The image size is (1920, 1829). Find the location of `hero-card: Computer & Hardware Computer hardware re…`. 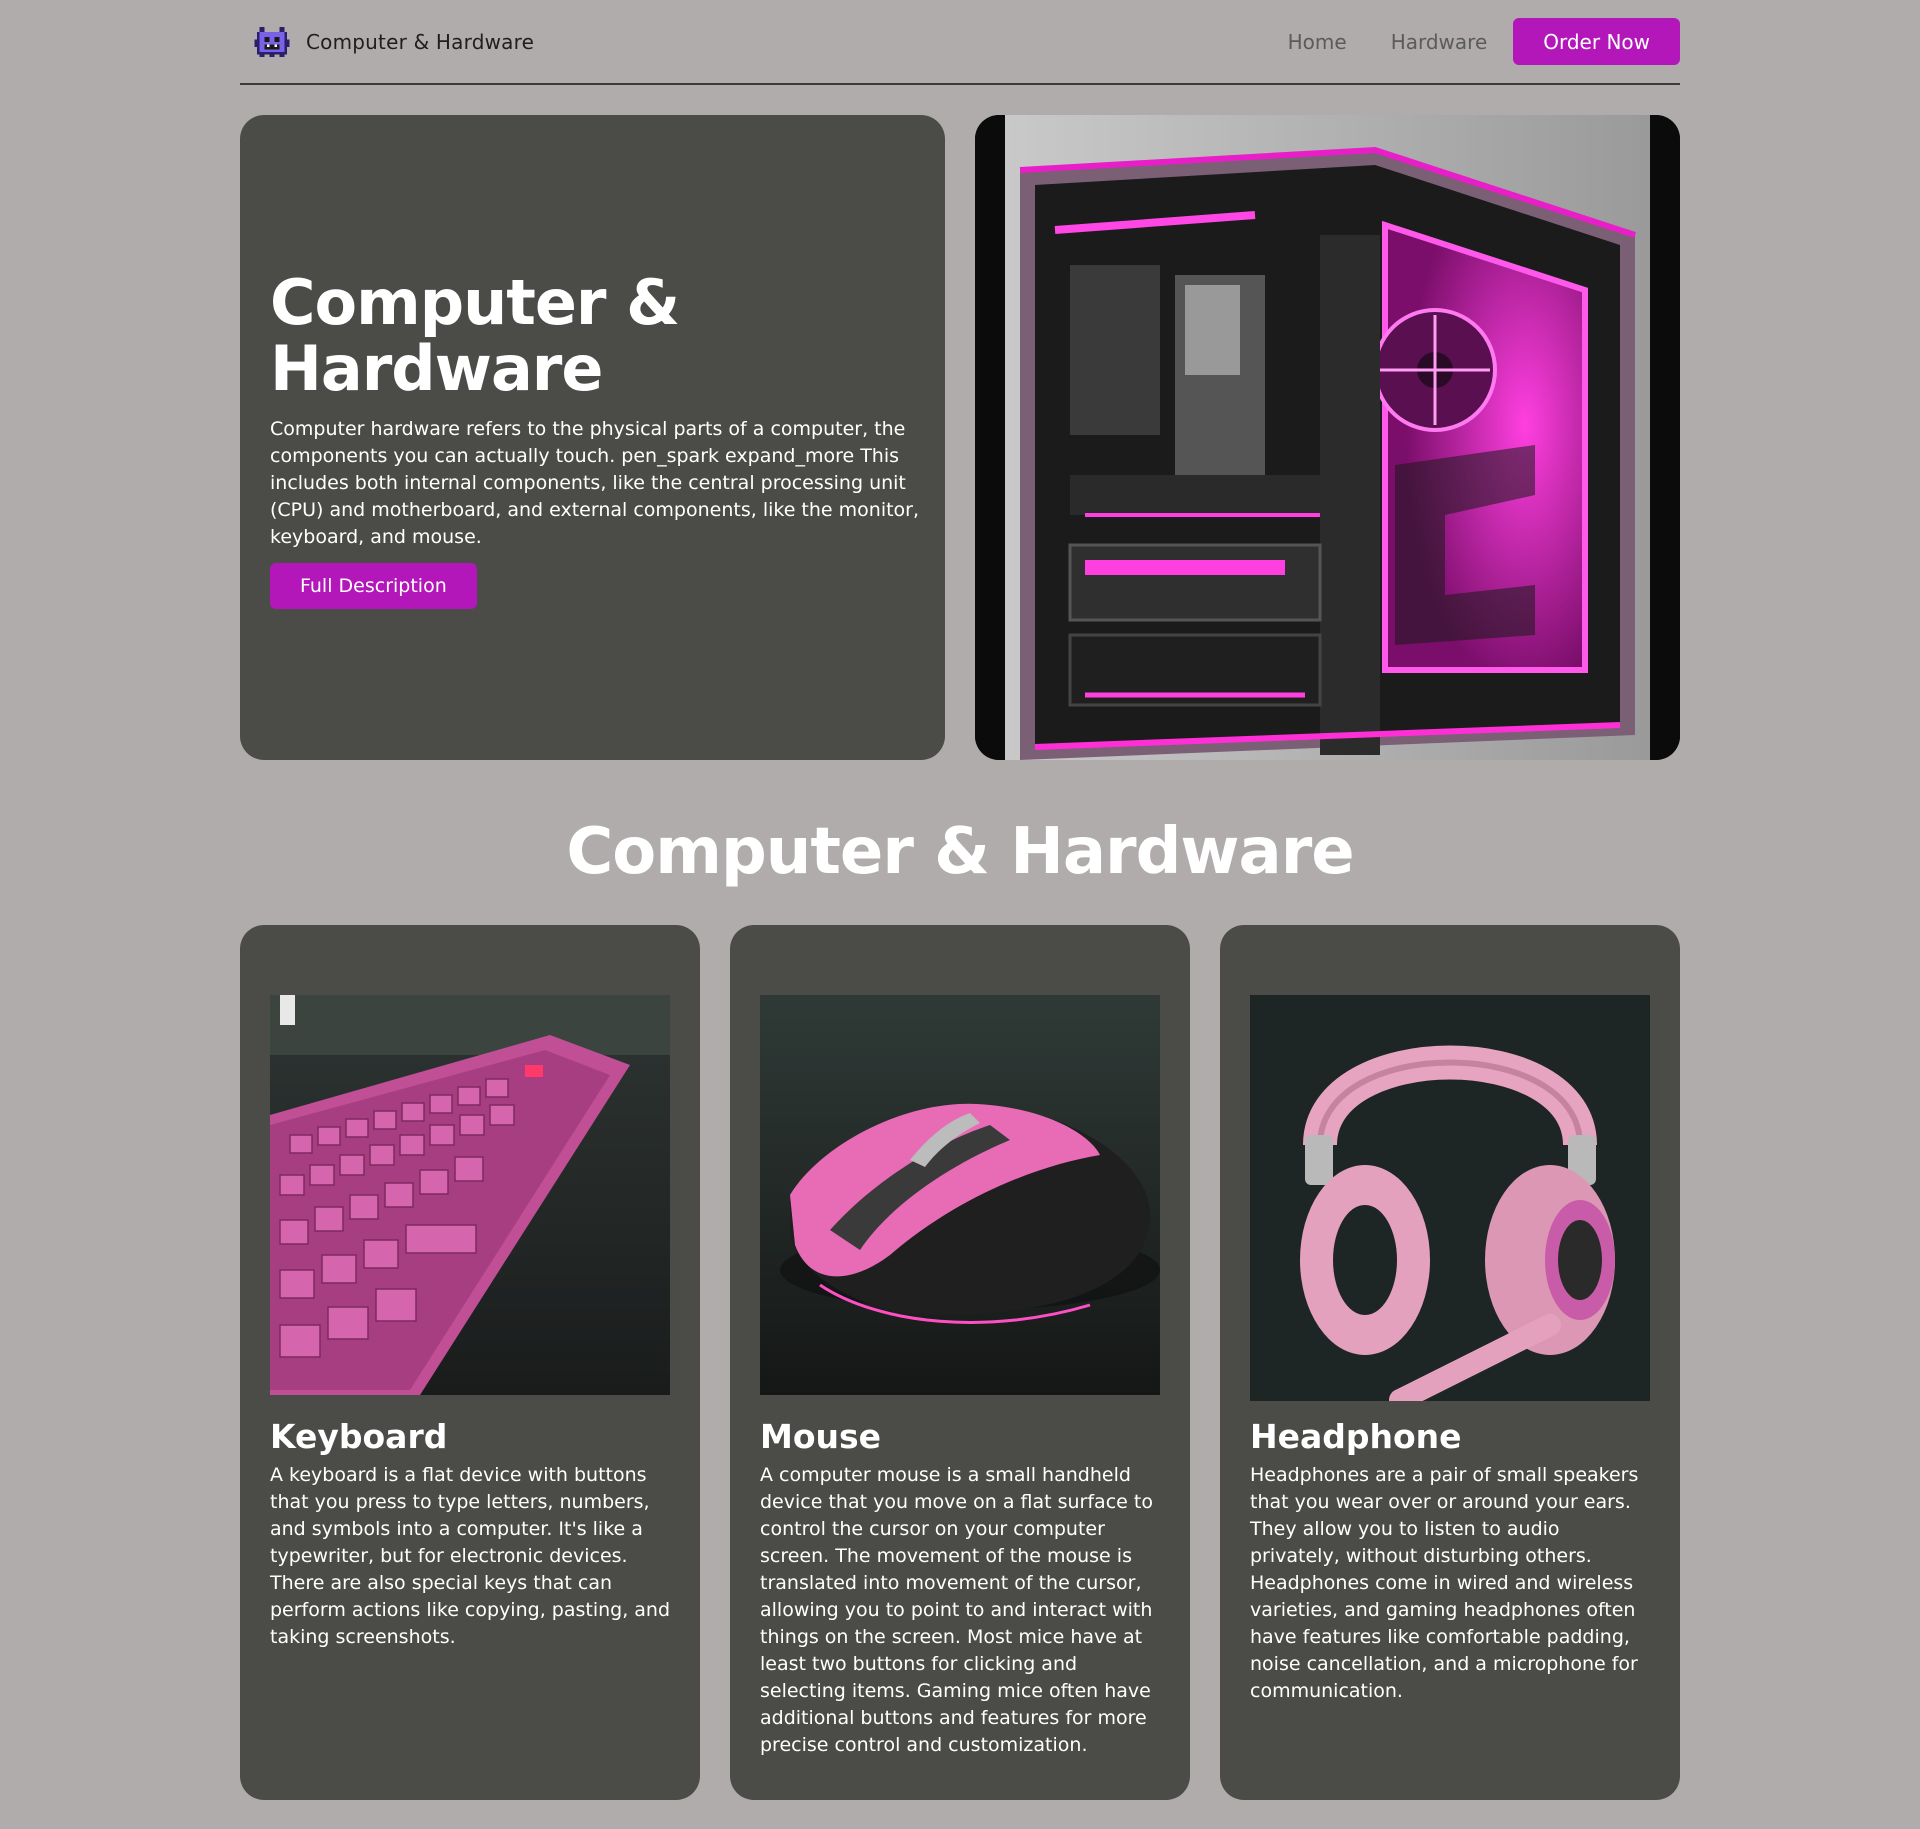

hero-card: Computer & Hardware Computer hardware re… is located at coordinates (592, 437).